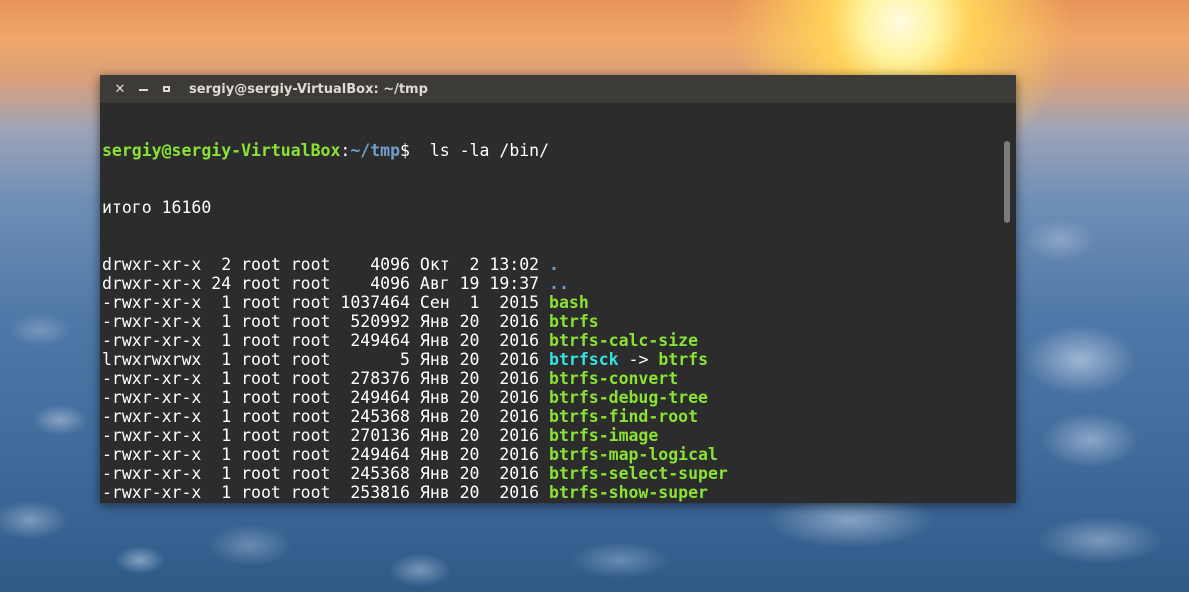  Describe the element at coordinates (614, 378) in the screenshot. I see `file-name: btrfs-convert` at that location.